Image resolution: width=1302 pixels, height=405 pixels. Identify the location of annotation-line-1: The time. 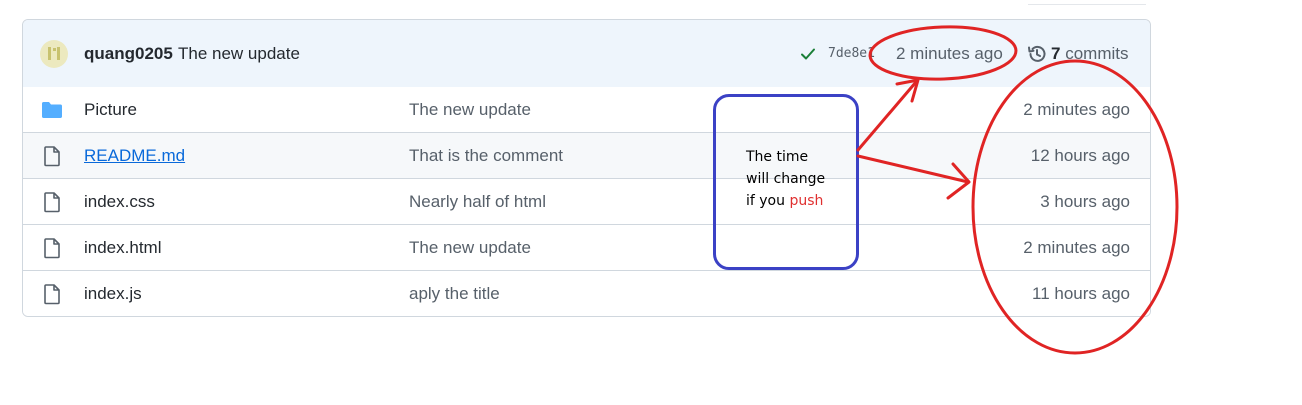
(777, 157).